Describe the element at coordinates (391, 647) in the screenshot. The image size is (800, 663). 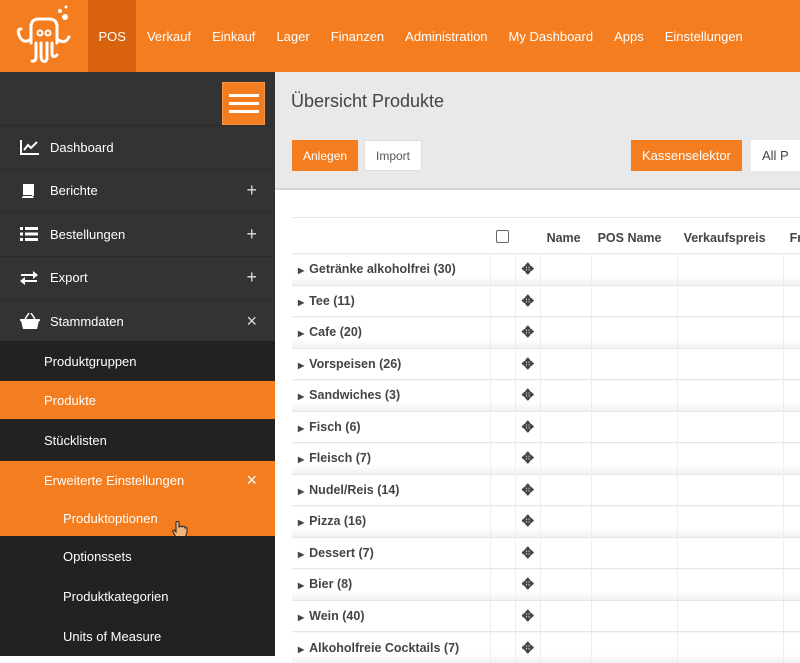
I see `group-name: ▶Alkoholfreie Cocktails (7)` at that location.